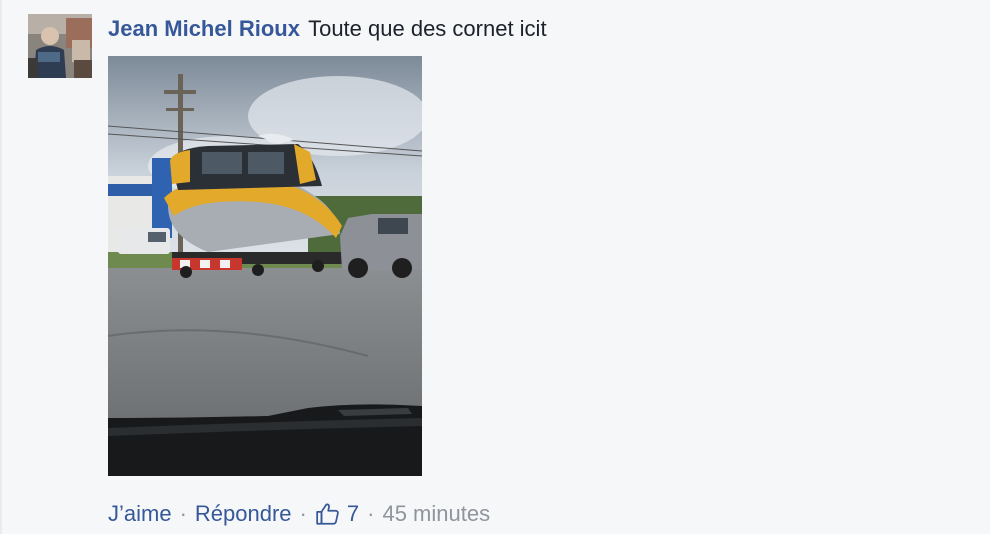  Describe the element at coordinates (436, 514) in the screenshot. I see `timestamp: 45 minutes` at that location.